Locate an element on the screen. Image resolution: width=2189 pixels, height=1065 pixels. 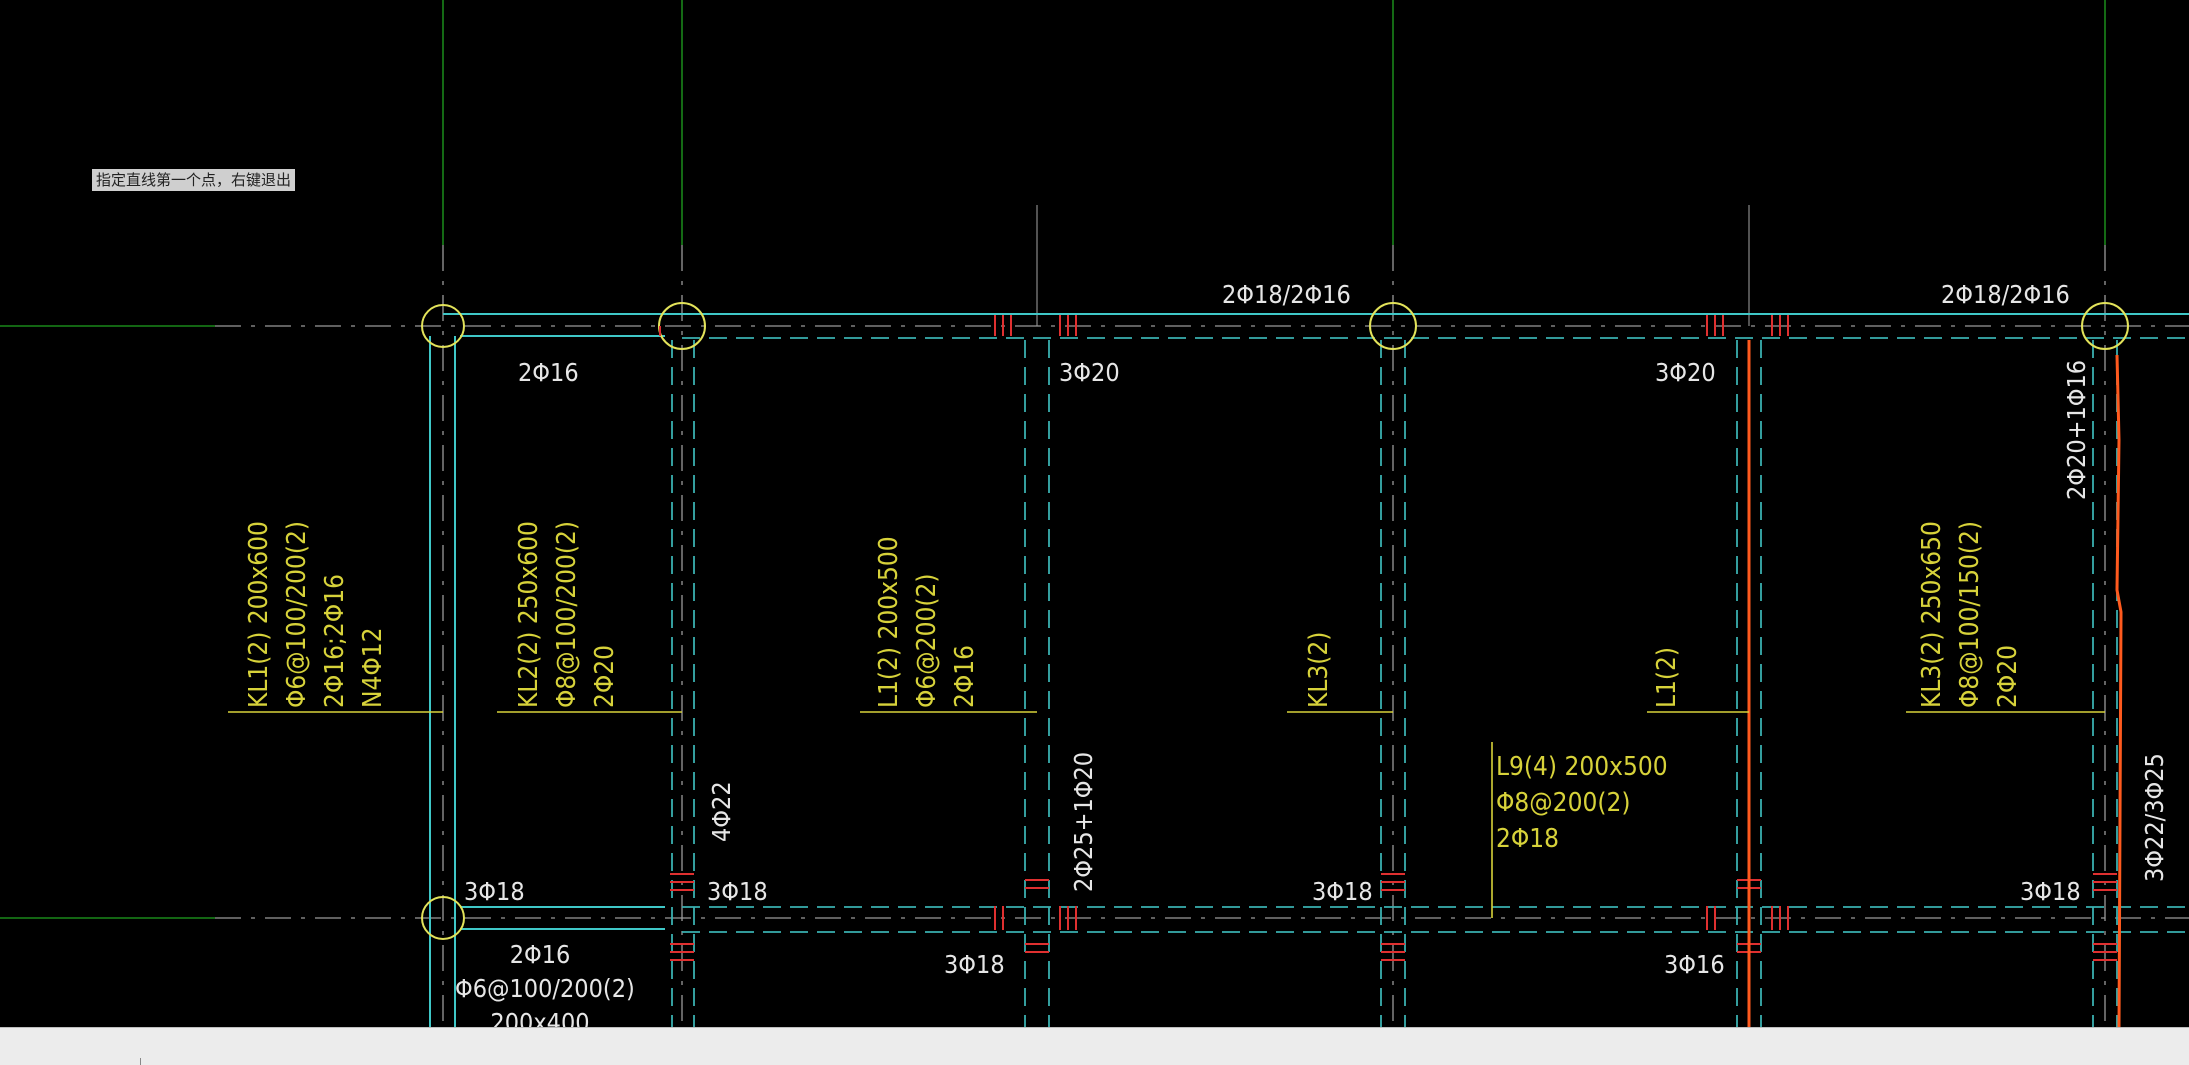
rebar-label-vertical: 2Φ25+1Φ20 is located at coordinates (1083, 821).